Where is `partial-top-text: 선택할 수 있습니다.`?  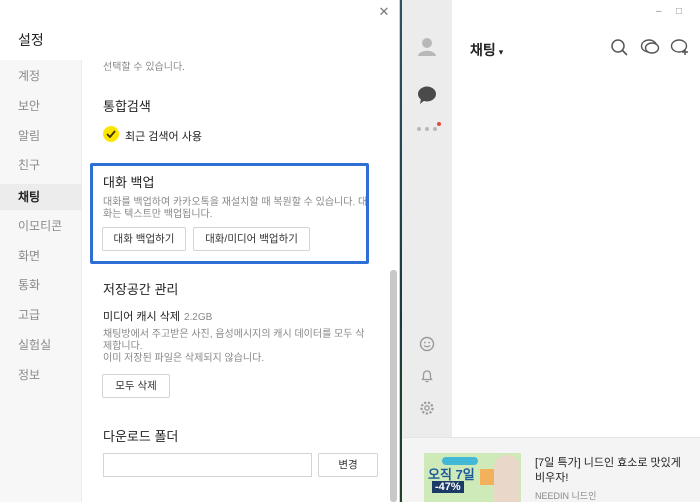
partial-top-text: 선택할 수 있습니다. is located at coordinates (144, 67).